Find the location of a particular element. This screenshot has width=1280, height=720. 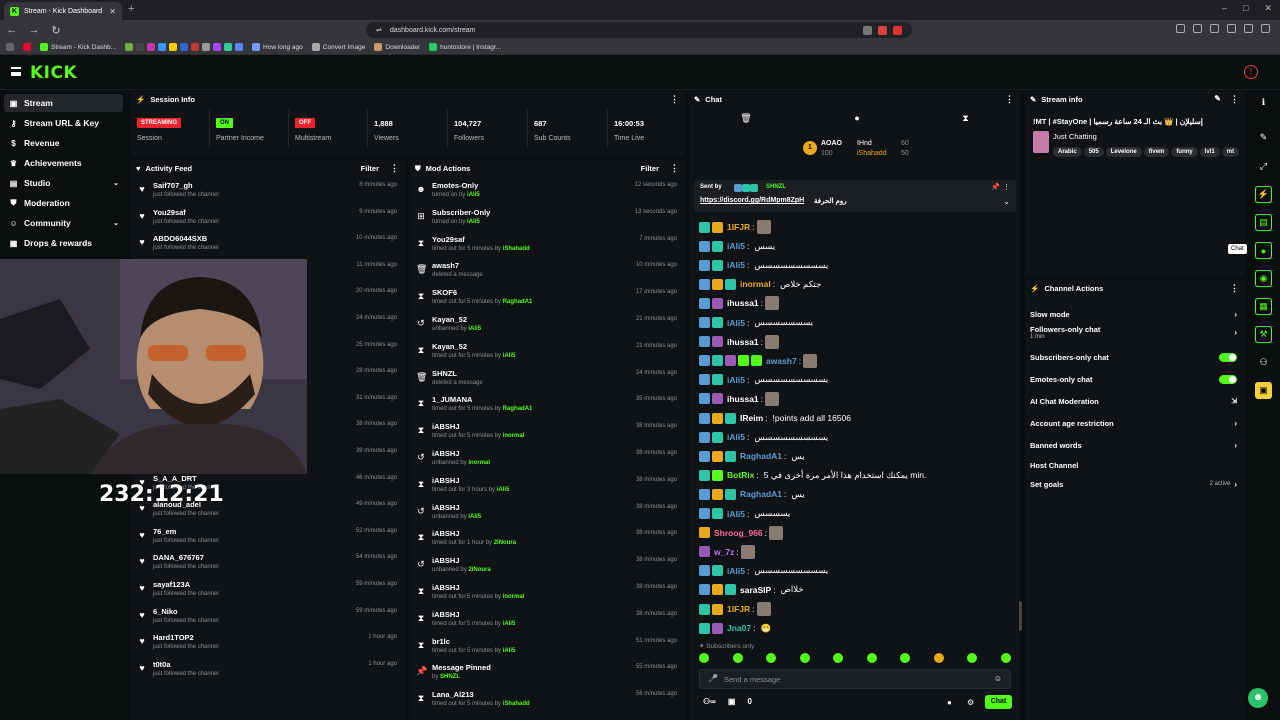

mod-action-target: SHNZL is located at coordinates (444, 373).